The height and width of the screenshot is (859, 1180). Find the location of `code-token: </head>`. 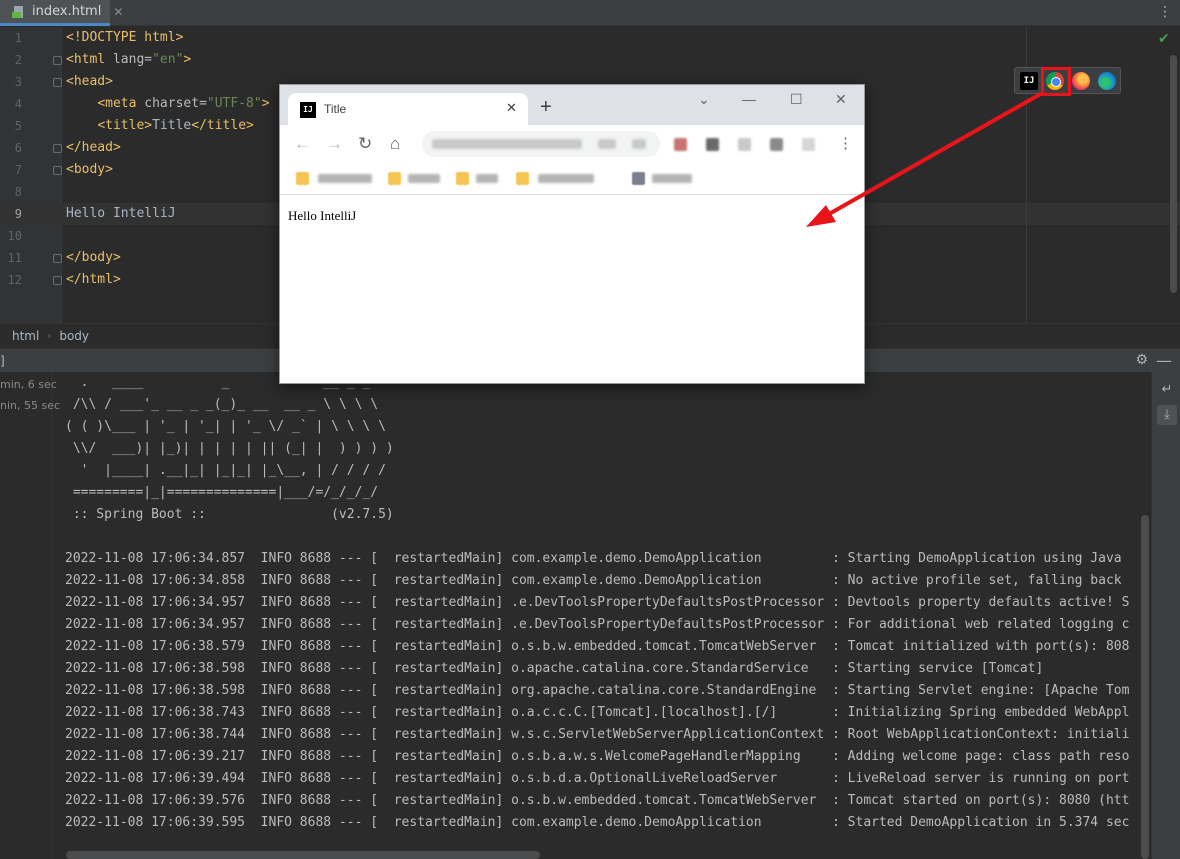

code-token: </head> is located at coordinates (93, 147).